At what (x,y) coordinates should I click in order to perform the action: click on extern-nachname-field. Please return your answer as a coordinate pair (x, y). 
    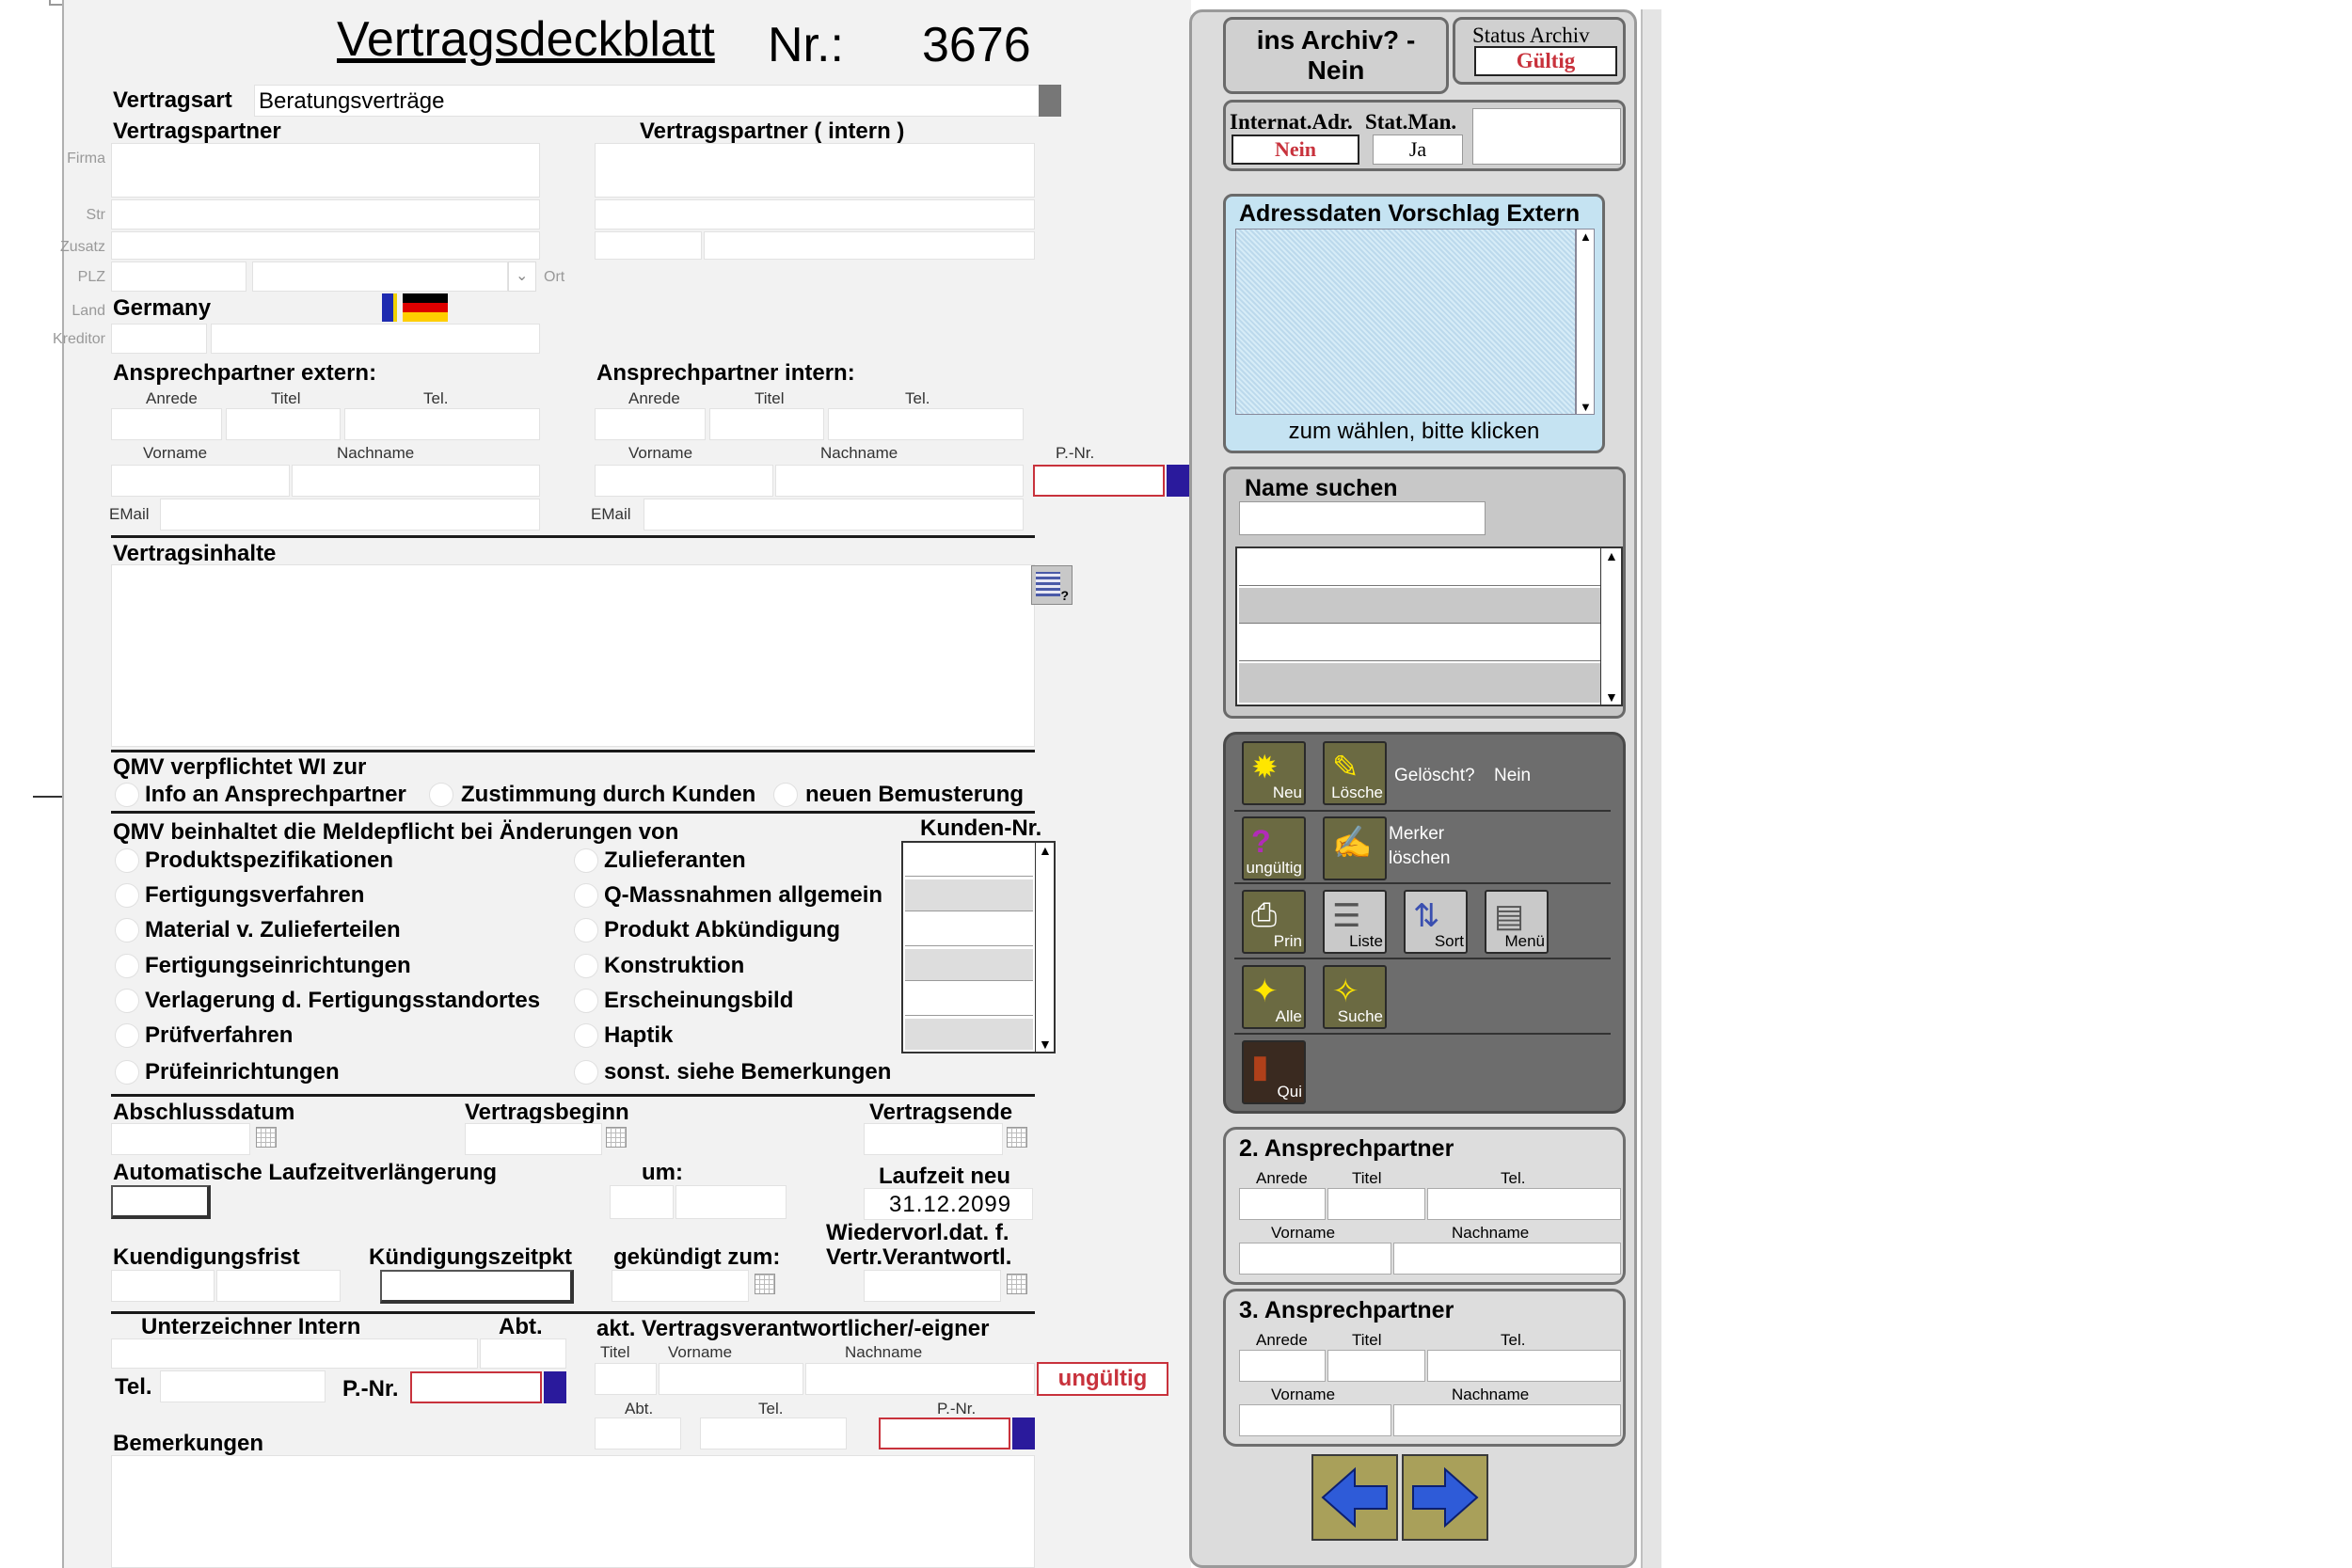
    Looking at the image, I should click on (416, 481).